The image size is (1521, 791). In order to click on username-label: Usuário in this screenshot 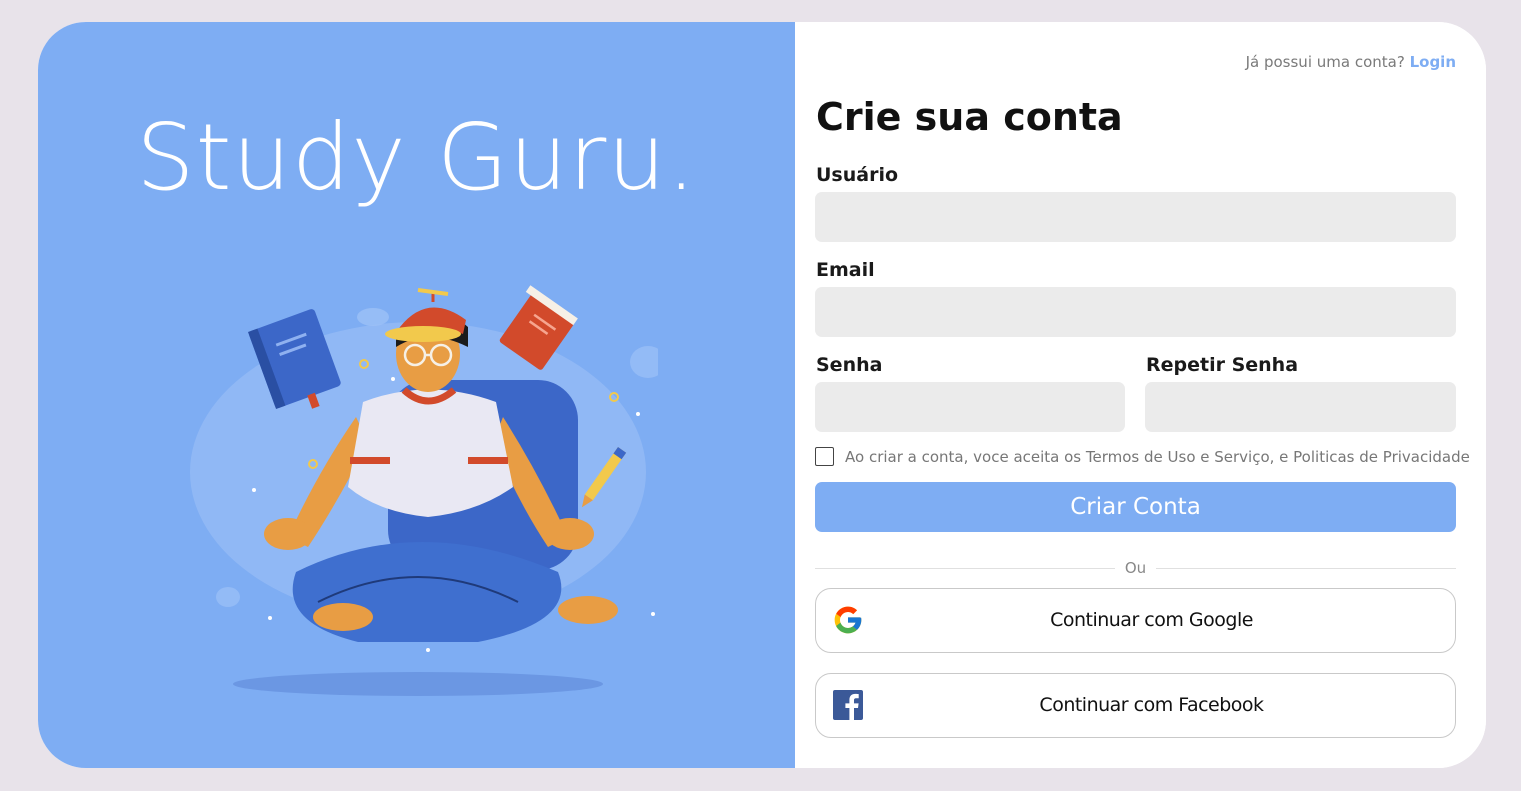, I will do `click(857, 175)`.